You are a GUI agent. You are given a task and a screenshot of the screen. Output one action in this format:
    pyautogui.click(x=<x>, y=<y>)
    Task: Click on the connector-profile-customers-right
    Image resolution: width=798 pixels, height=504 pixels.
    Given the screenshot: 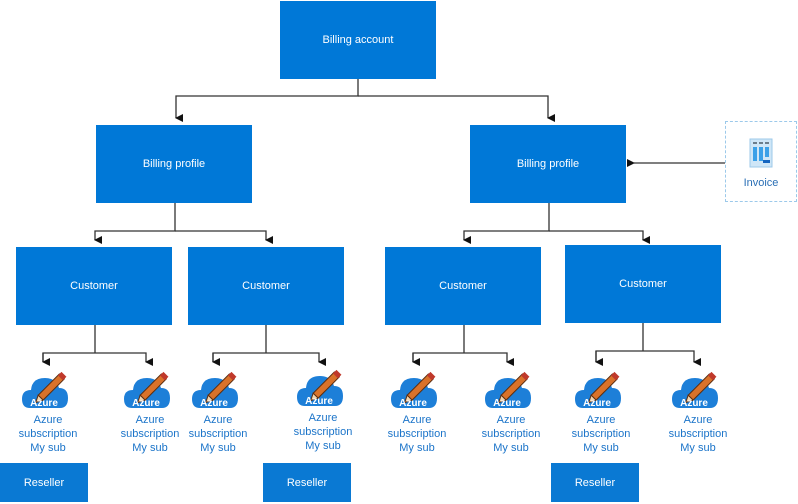 What is the action you would take?
    pyautogui.click(x=506, y=223)
    